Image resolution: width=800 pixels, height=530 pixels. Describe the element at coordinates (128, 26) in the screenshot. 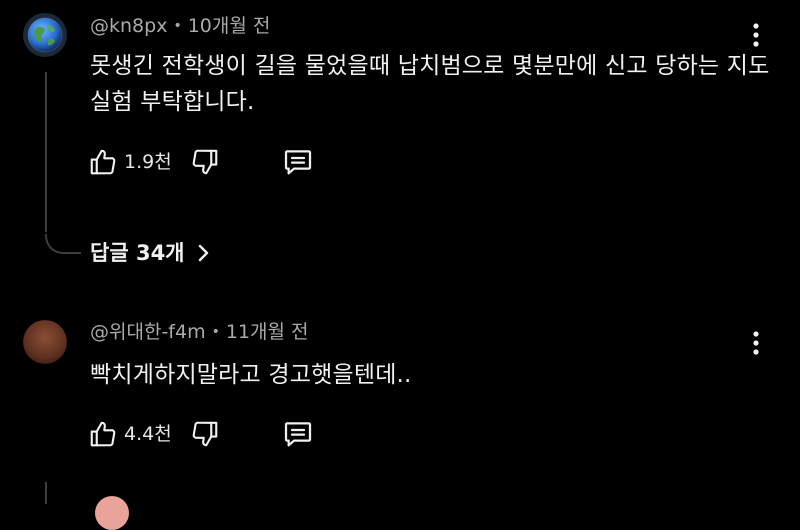

I see `comment-author-handle: @kn8px` at that location.